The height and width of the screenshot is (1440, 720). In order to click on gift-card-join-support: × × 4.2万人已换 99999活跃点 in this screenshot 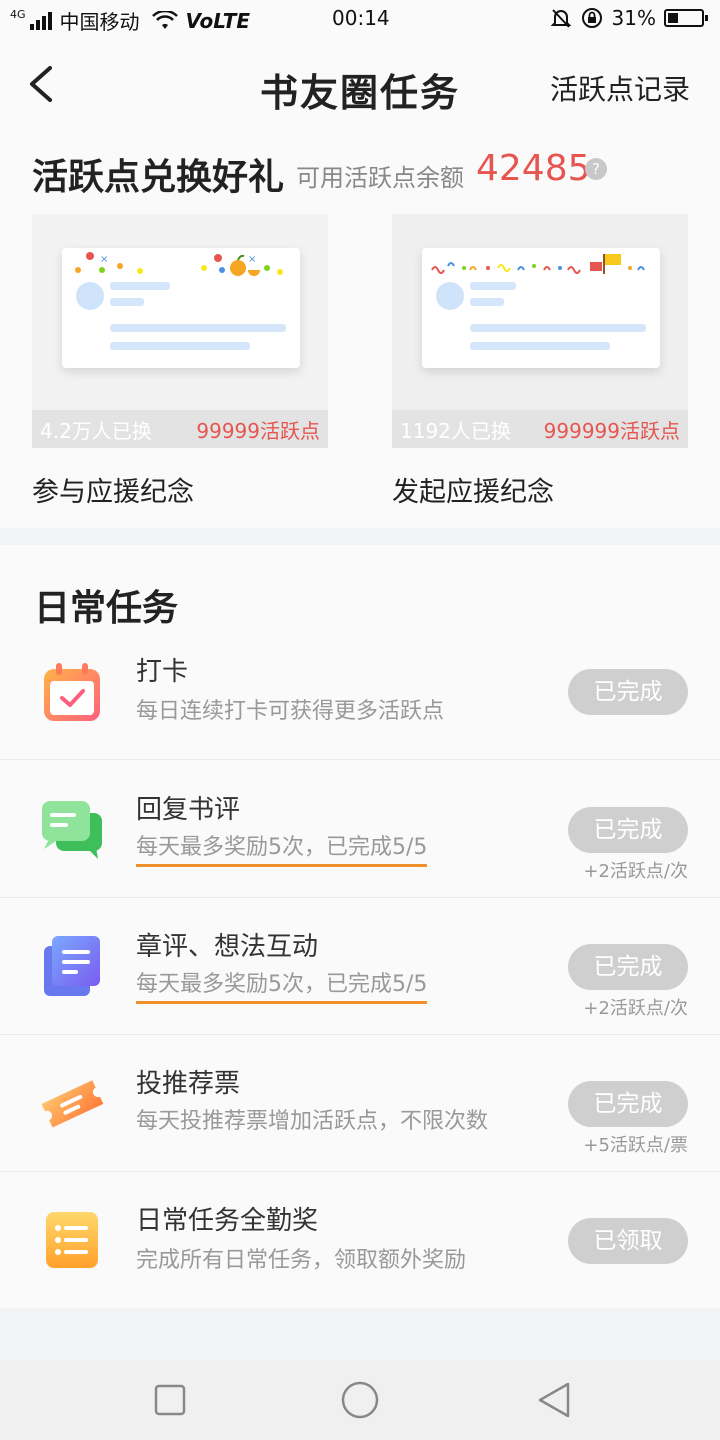, I will do `click(180, 331)`.